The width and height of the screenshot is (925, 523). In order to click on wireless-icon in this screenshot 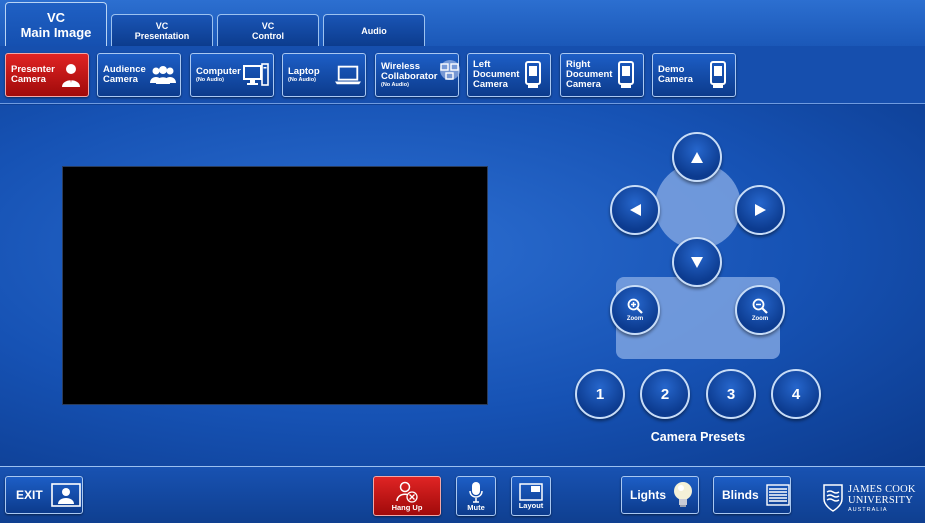, I will do `click(450, 75)`.